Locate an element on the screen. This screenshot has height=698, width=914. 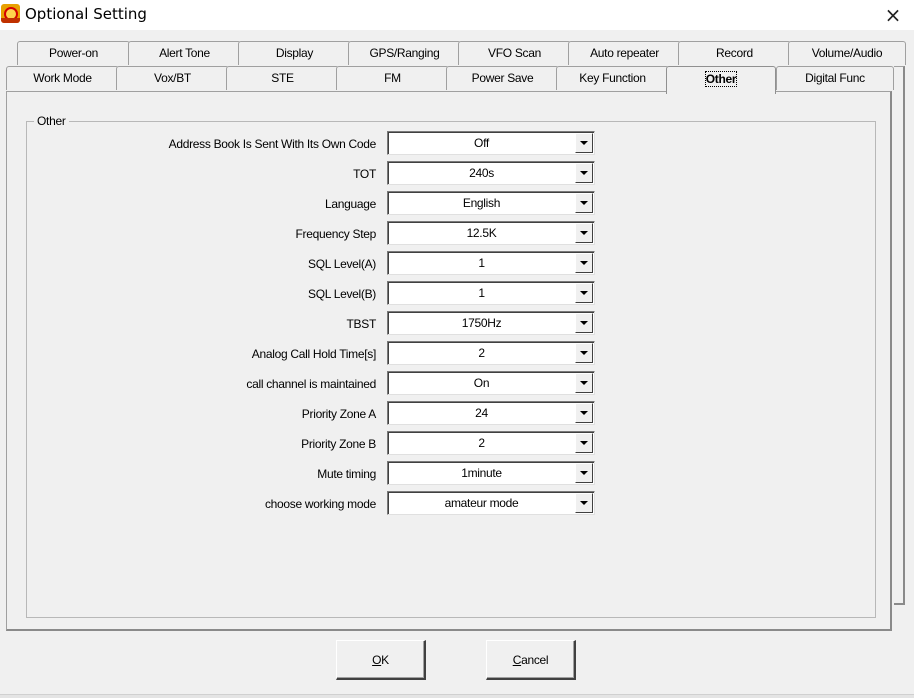
select-value: 12.5K is located at coordinates (481, 233).